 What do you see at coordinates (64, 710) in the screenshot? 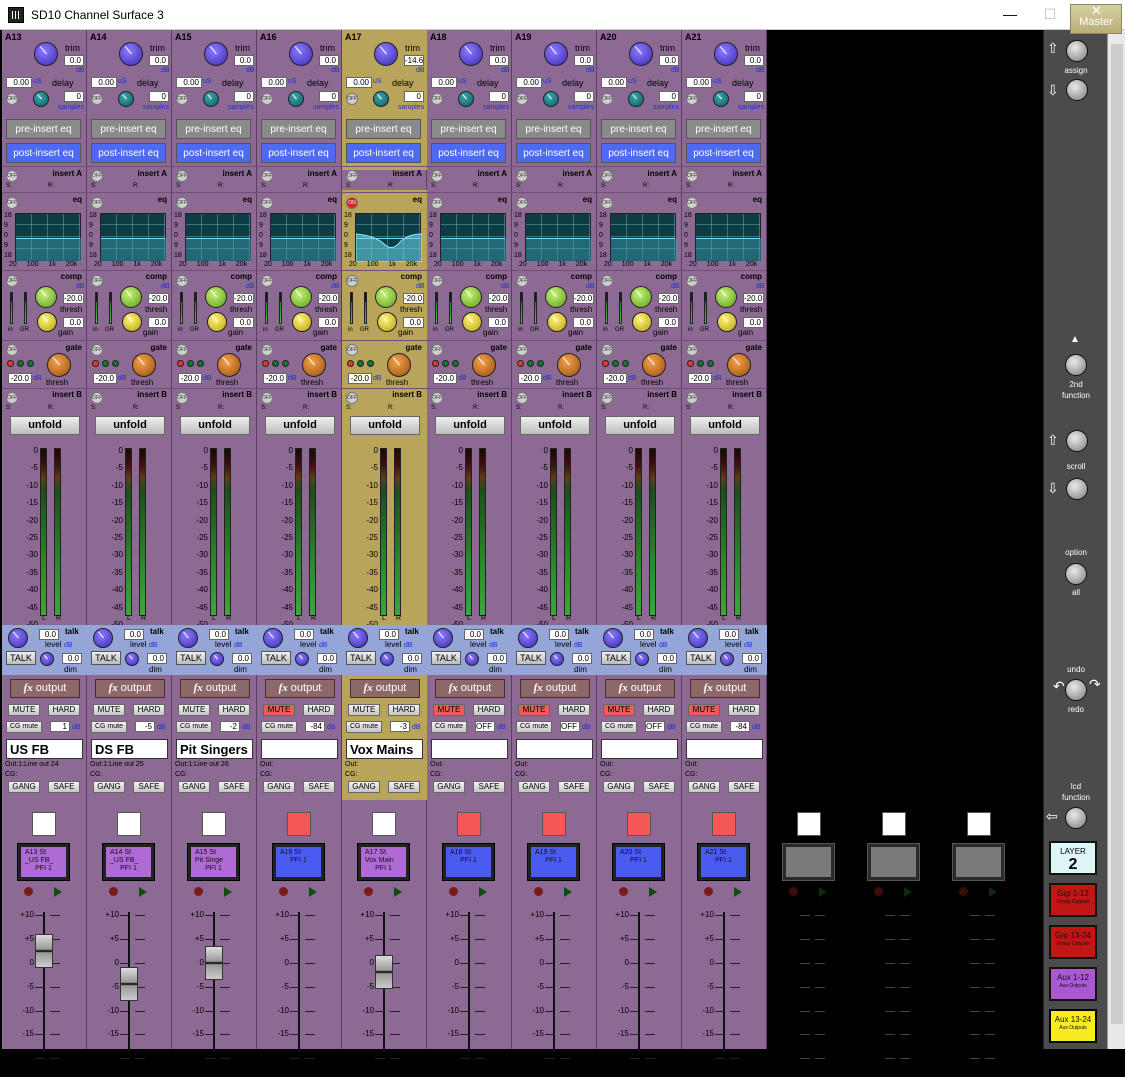
I see `hard-button: HARD` at bounding box center [64, 710].